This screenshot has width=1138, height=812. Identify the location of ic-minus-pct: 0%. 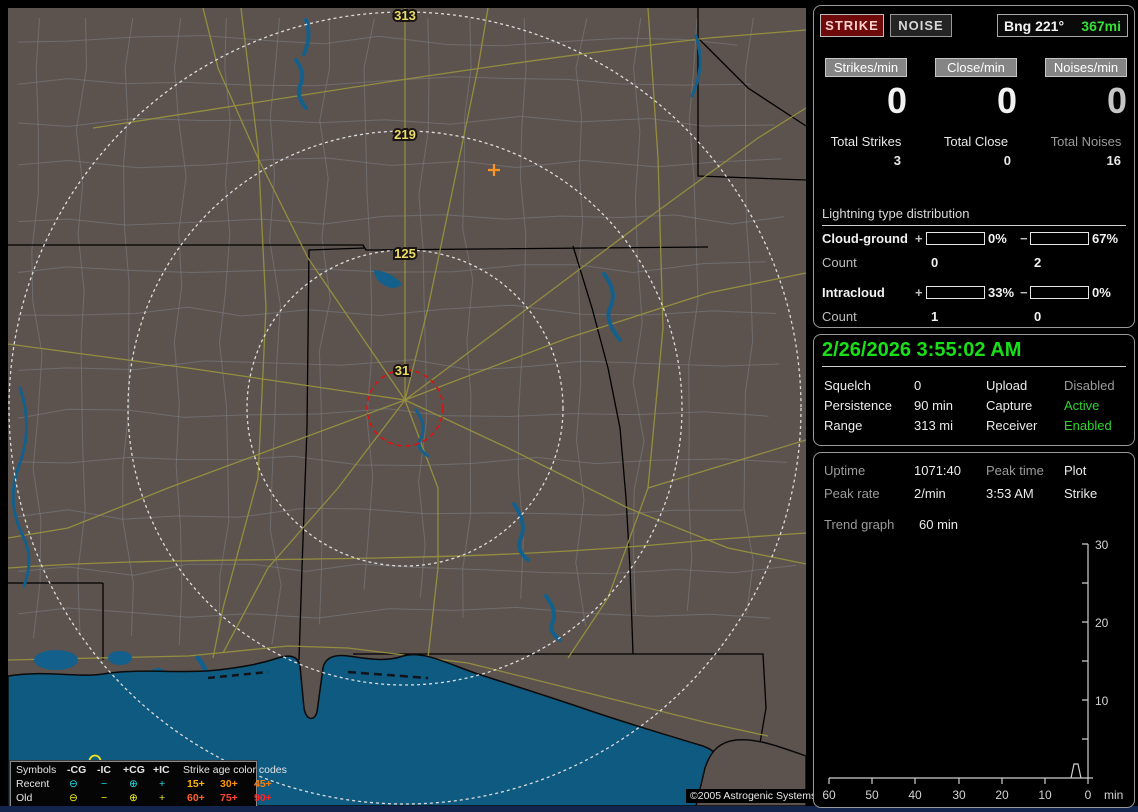
(1101, 292).